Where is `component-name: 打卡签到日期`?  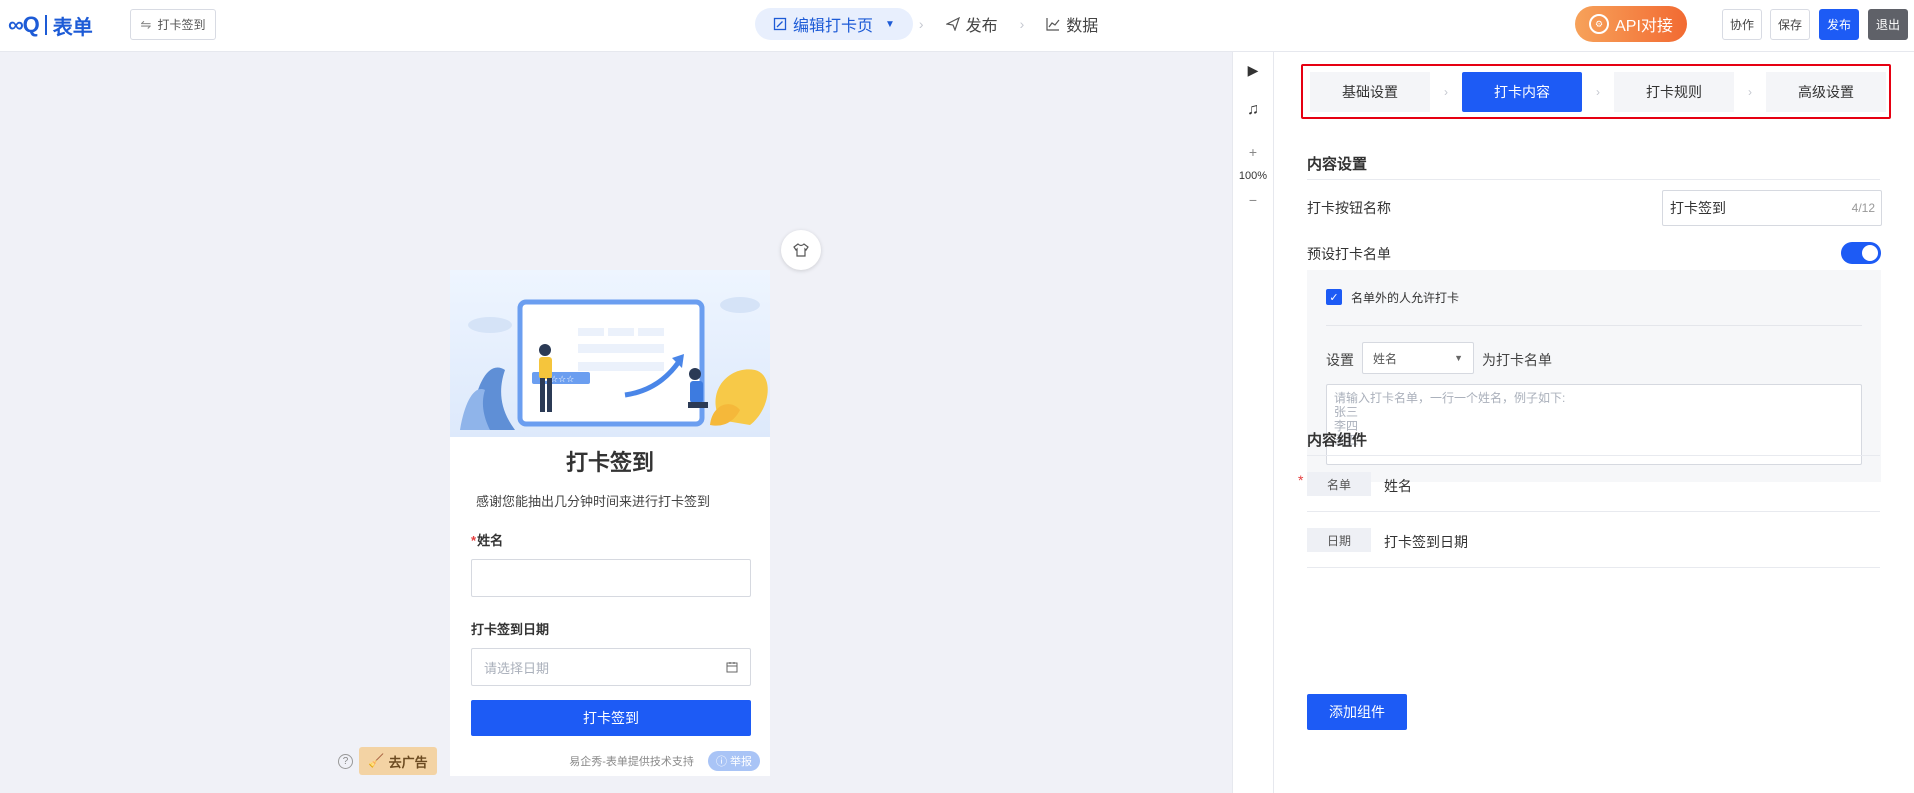
component-name: 打卡签到日期 is located at coordinates (1426, 542).